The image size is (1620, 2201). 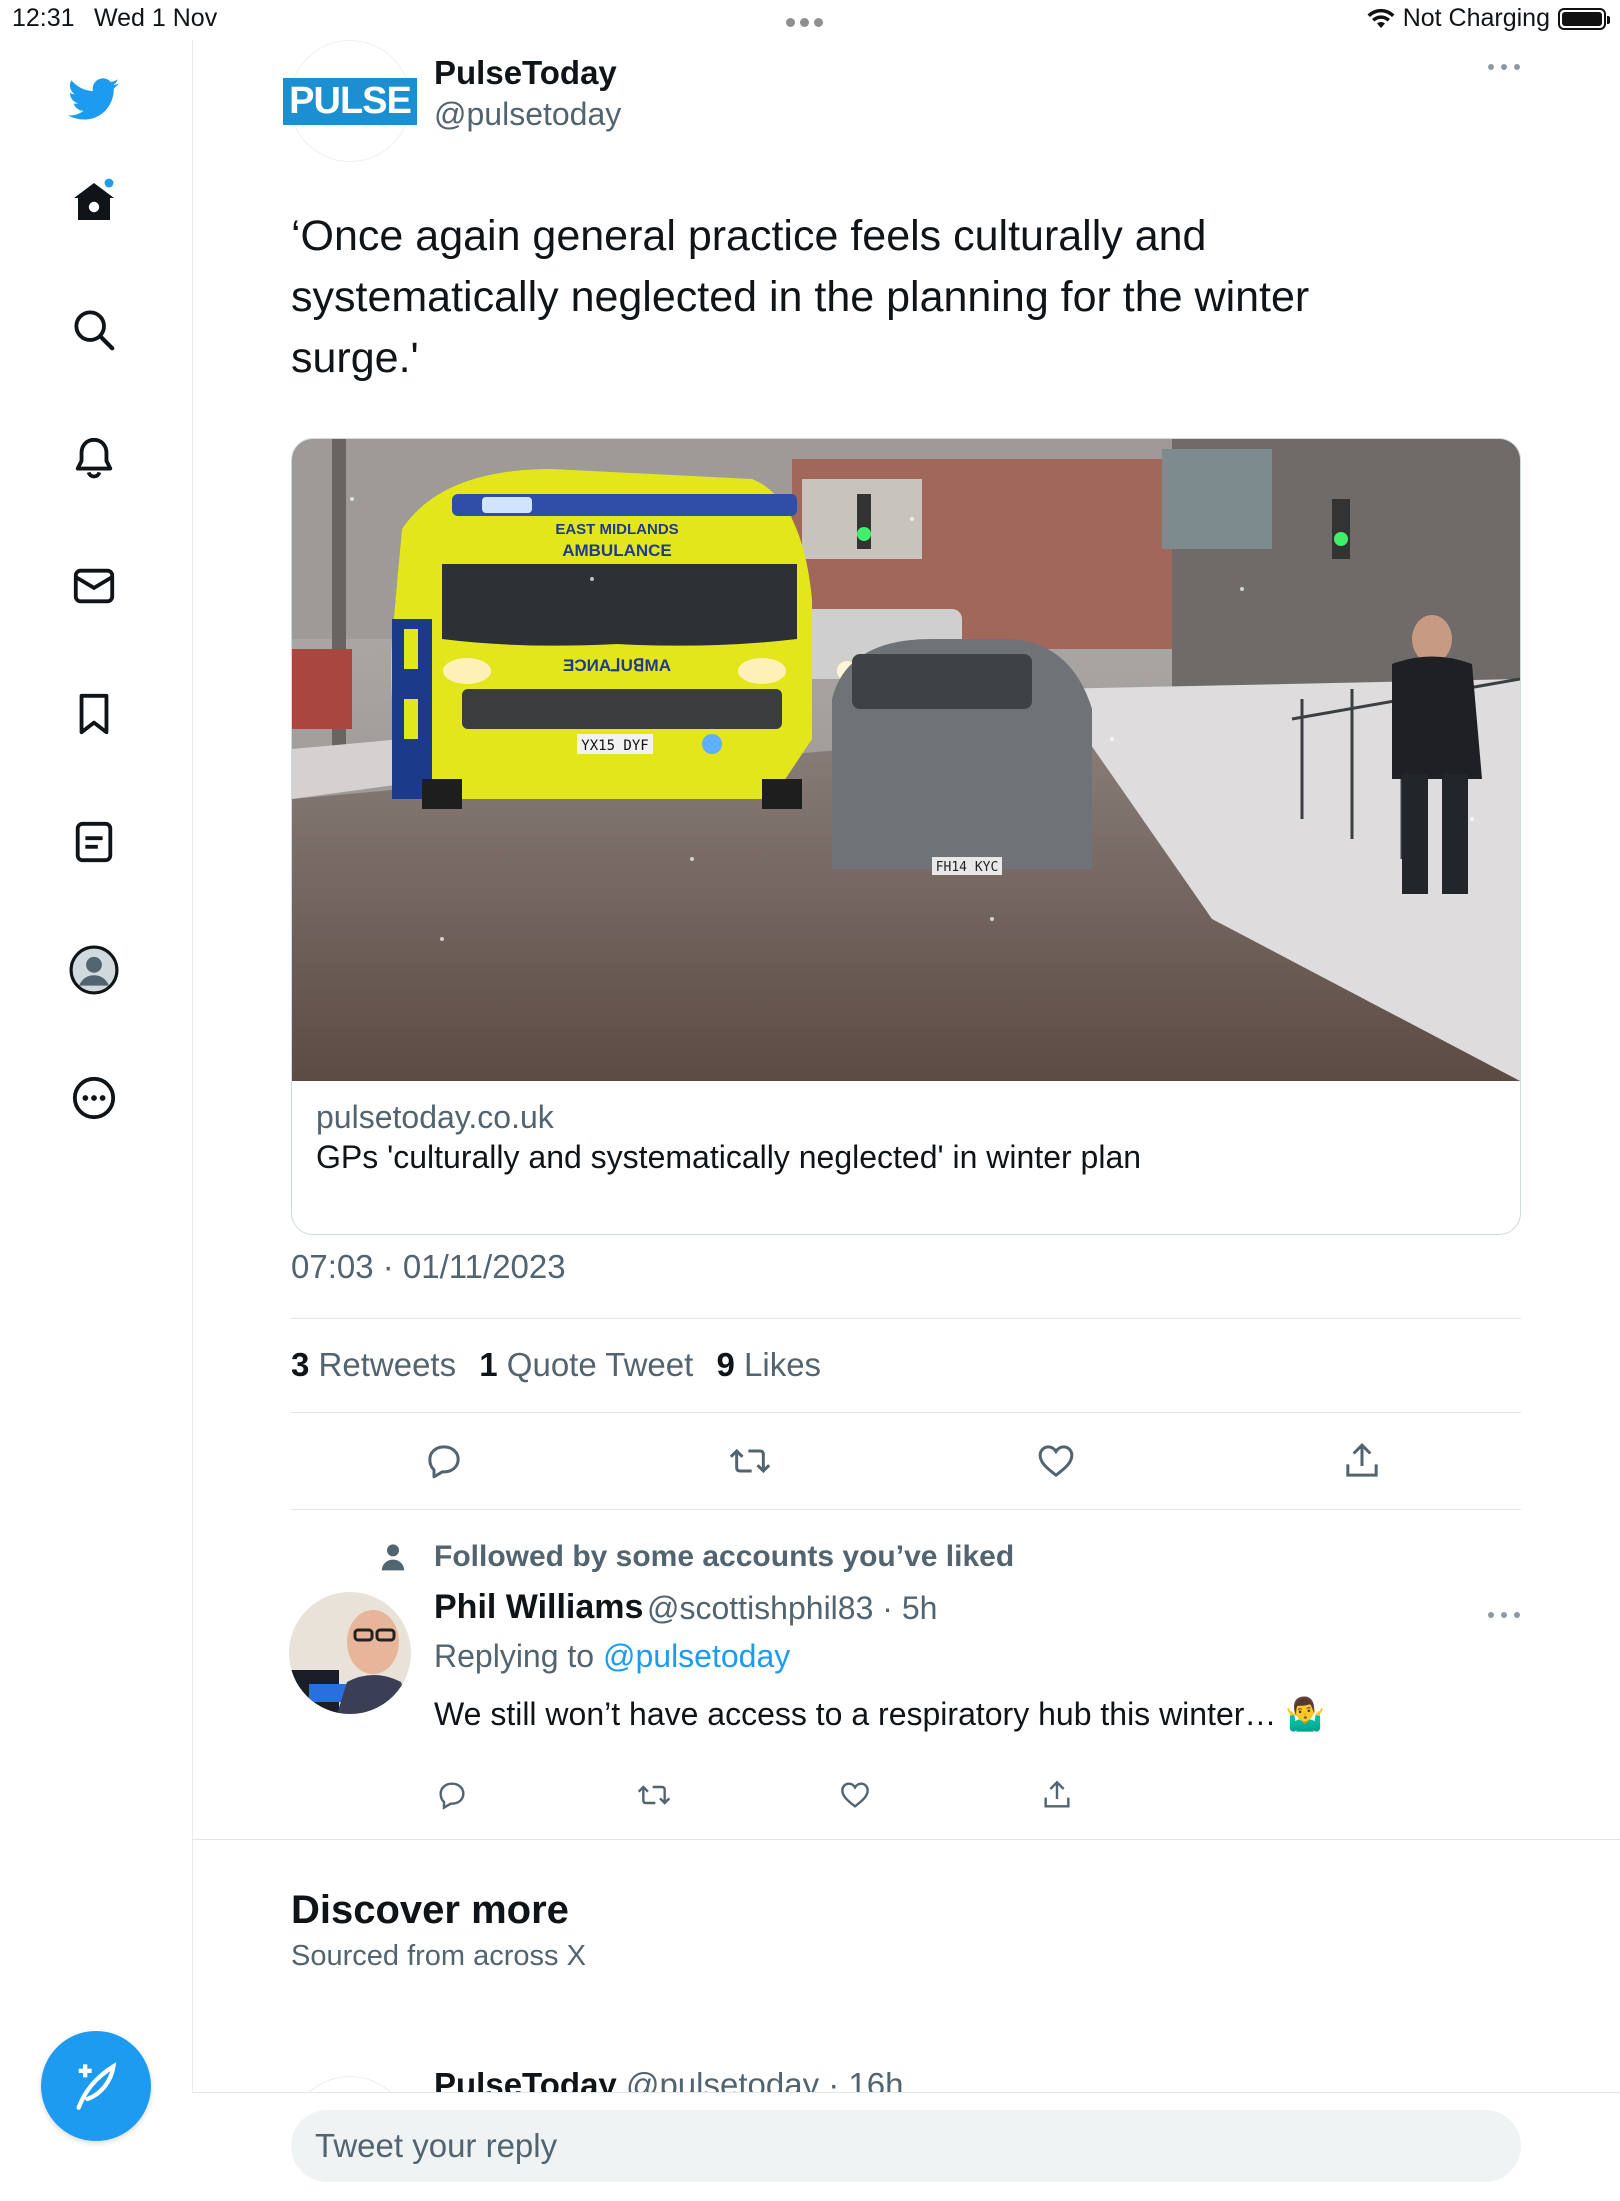 What do you see at coordinates (525, 73) in the screenshot?
I see `author-name: PulseToday` at bounding box center [525, 73].